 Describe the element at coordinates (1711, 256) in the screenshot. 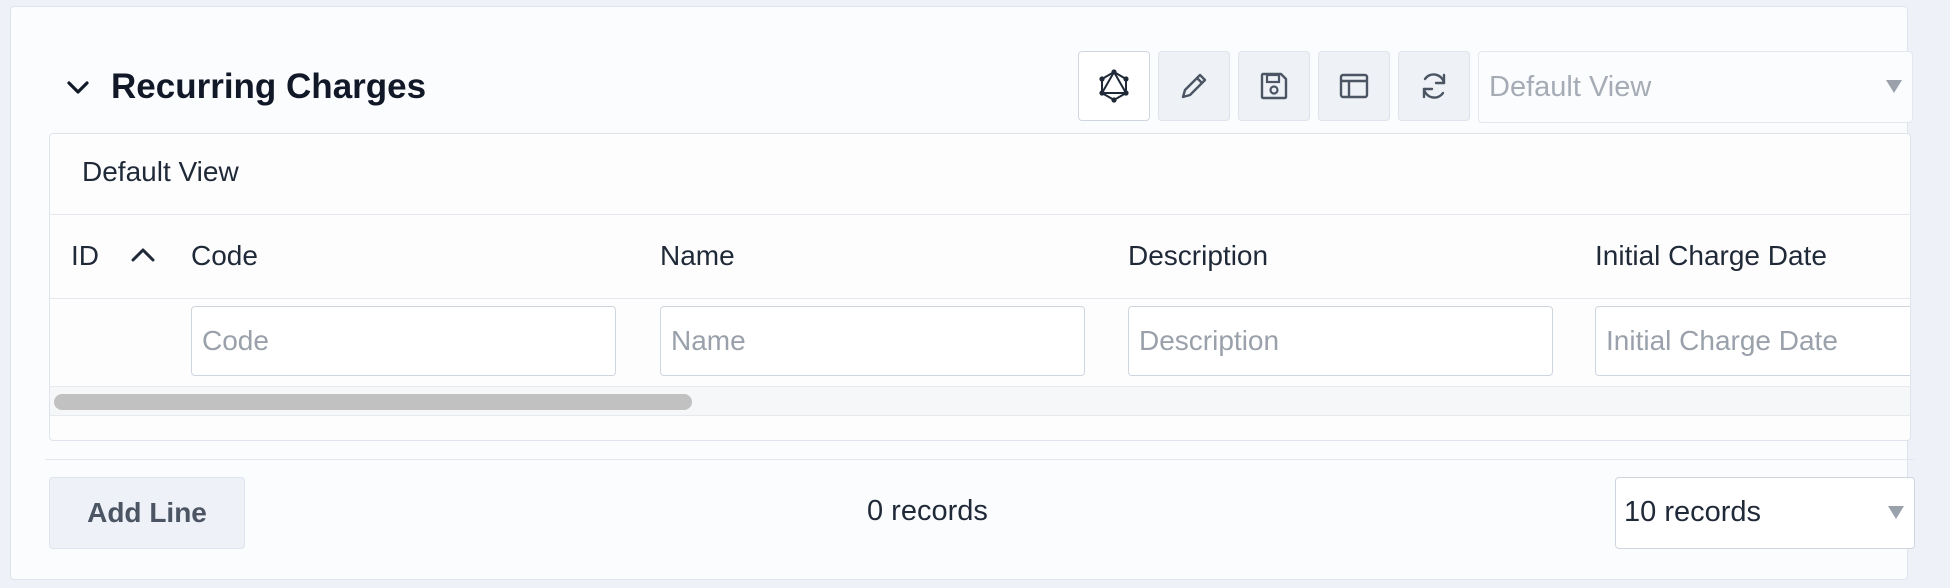

I see `column-header-initial-charge-date: Initial Charge Date` at that location.